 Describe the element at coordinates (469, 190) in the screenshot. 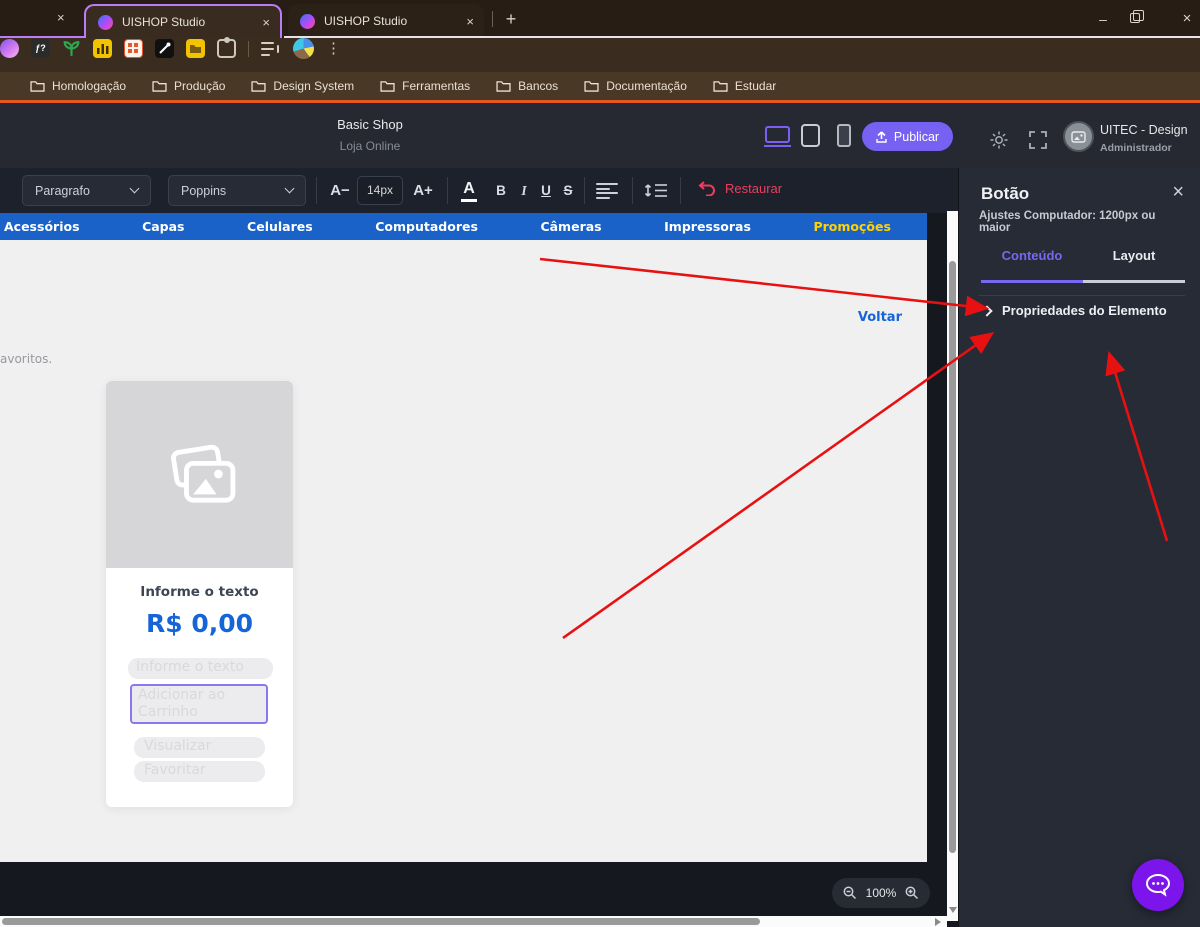

I see `font-color-button: A` at that location.